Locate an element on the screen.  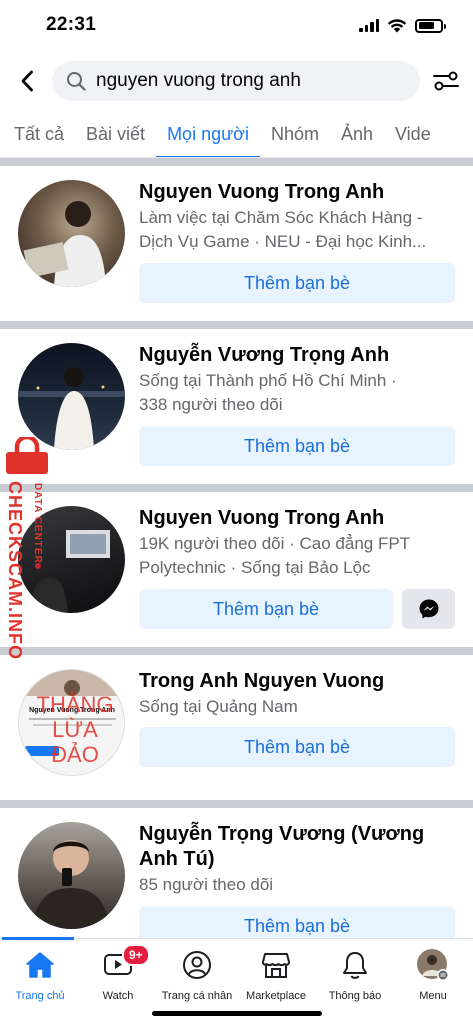
back-button is located at coordinates (27, 81).